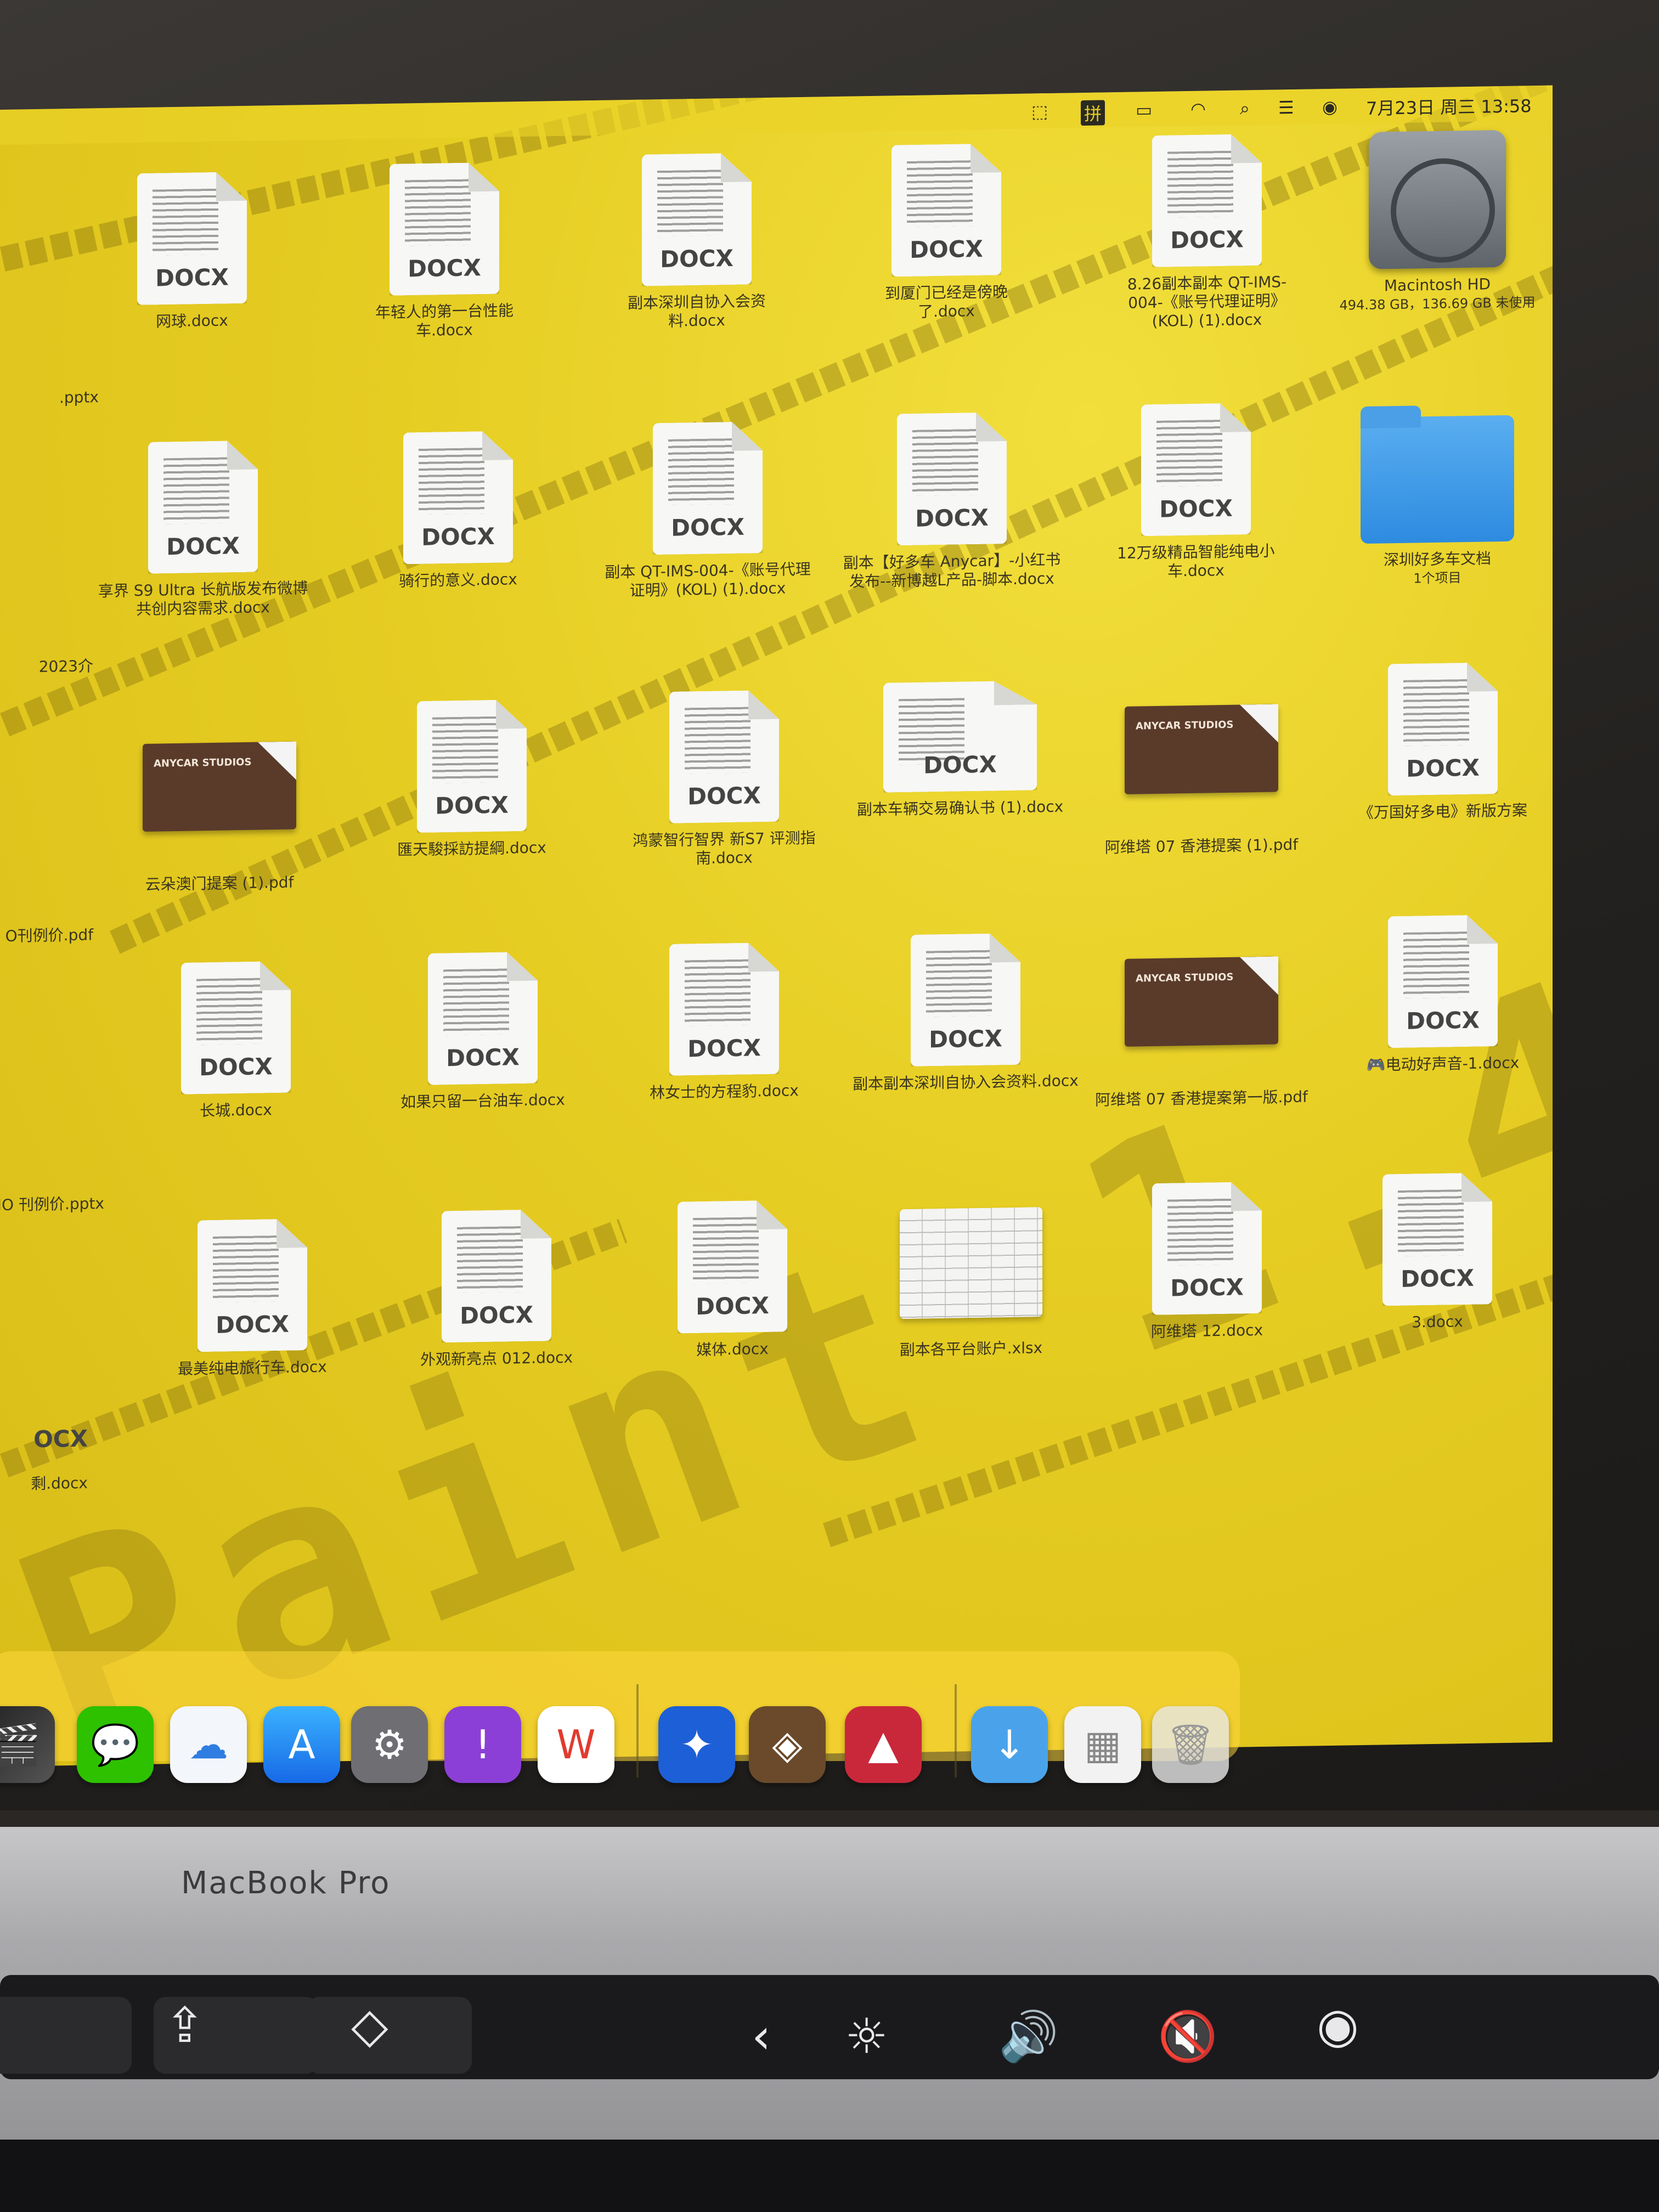 This screenshot has height=2212, width=1659. What do you see at coordinates (389, 1744) in the screenshot?
I see `system-settings-icon: ⚙` at bounding box center [389, 1744].